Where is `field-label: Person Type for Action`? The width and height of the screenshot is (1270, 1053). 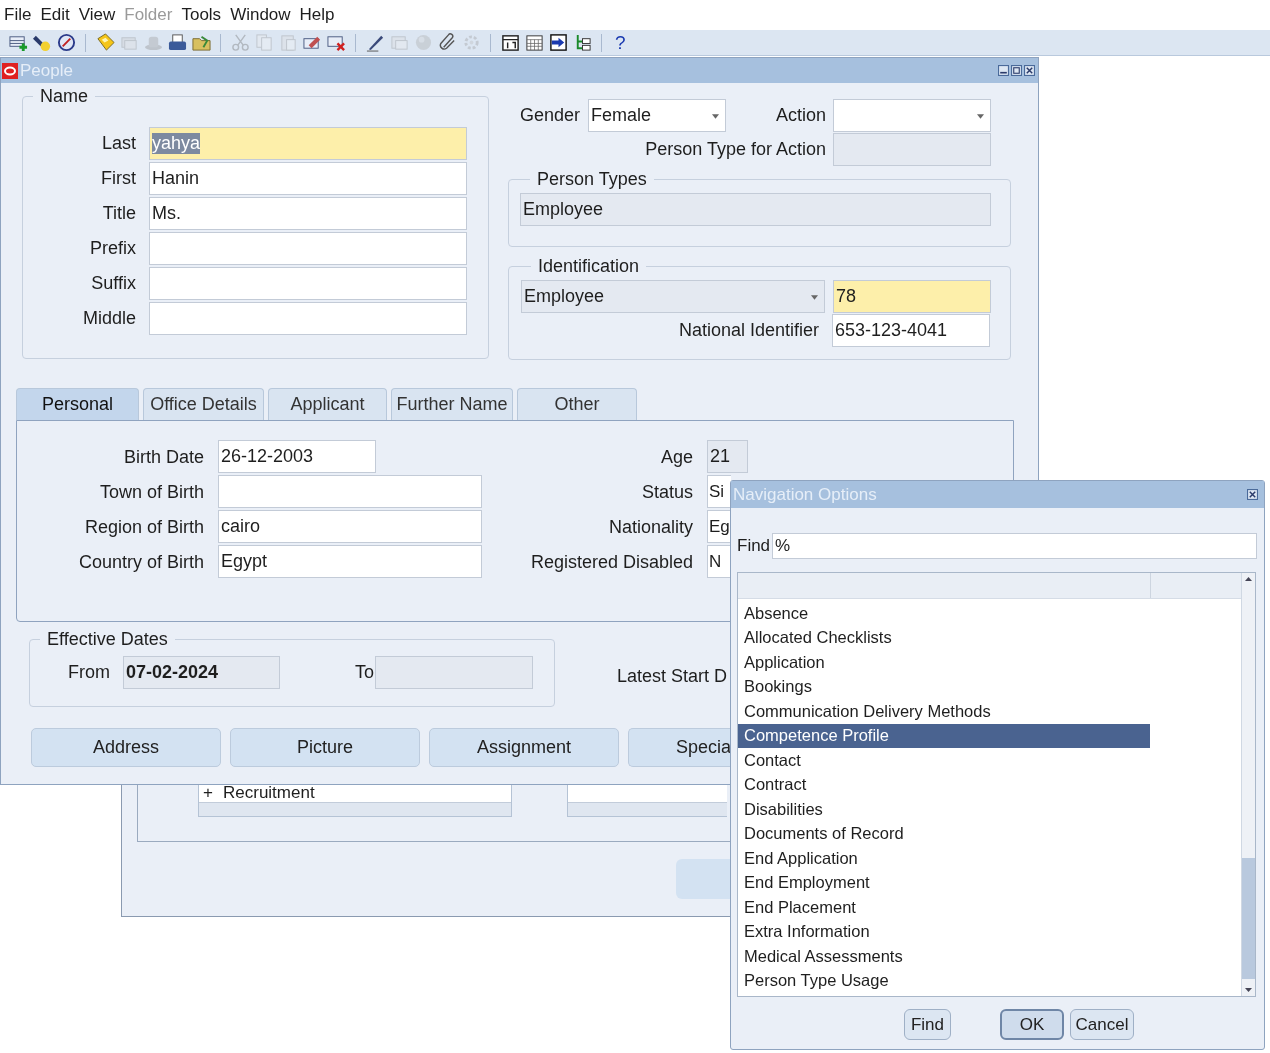
field-label: Person Type for Action is located at coordinates (735, 149).